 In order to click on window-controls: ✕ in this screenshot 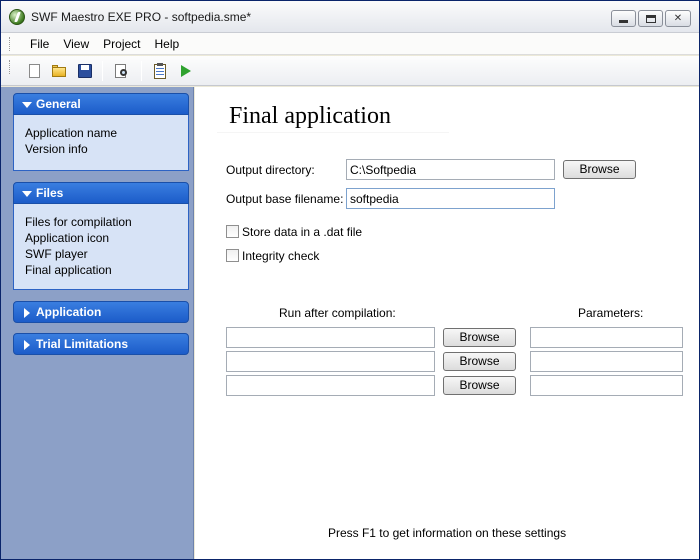, I will do `click(651, 18)`.